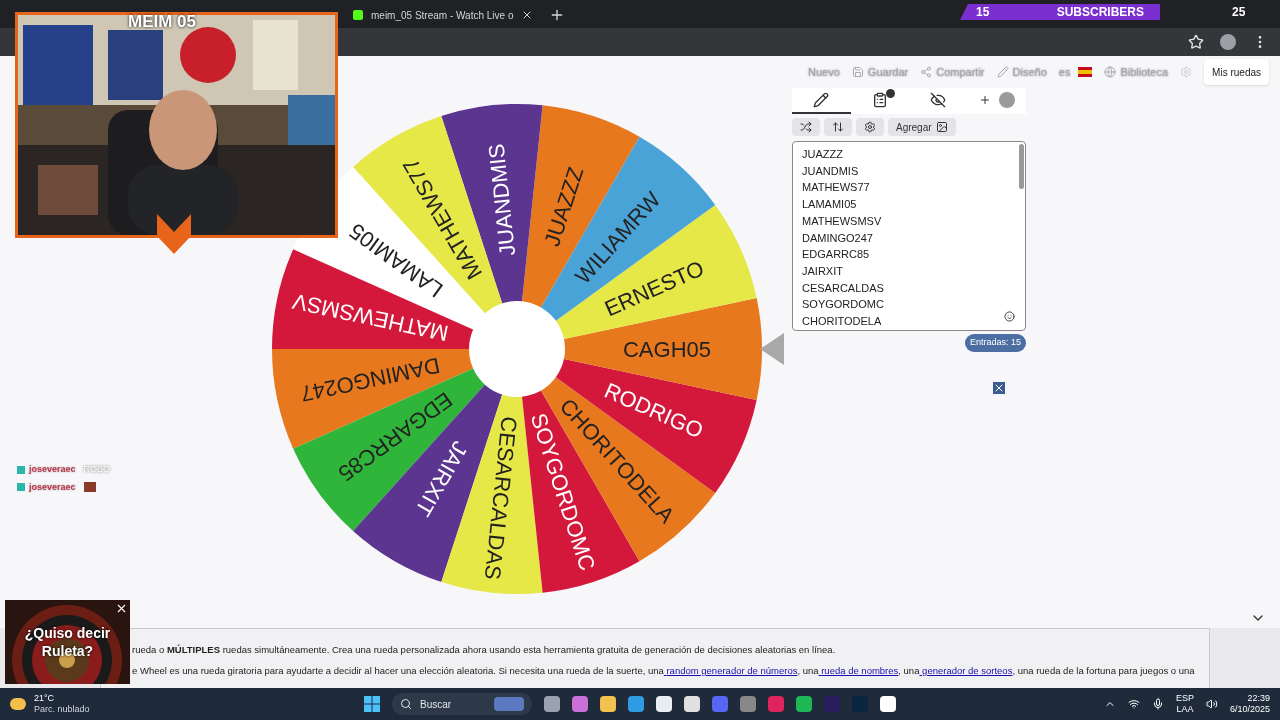  What do you see at coordinates (772, 349) in the screenshot?
I see `pointer-icon` at bounding box center [772, 349].